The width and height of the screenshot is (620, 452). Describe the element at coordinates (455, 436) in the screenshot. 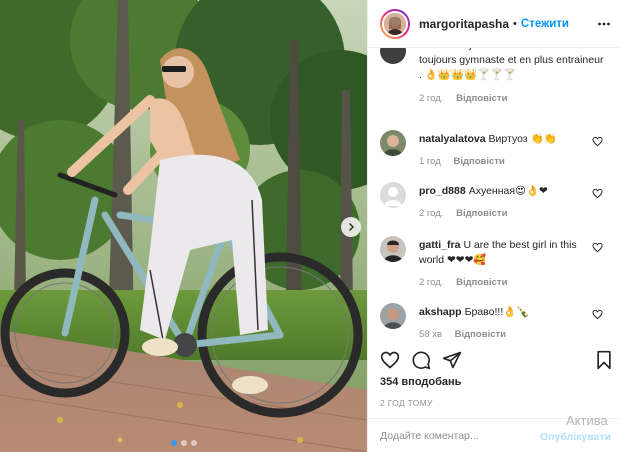

I see `comment-input` at that location.